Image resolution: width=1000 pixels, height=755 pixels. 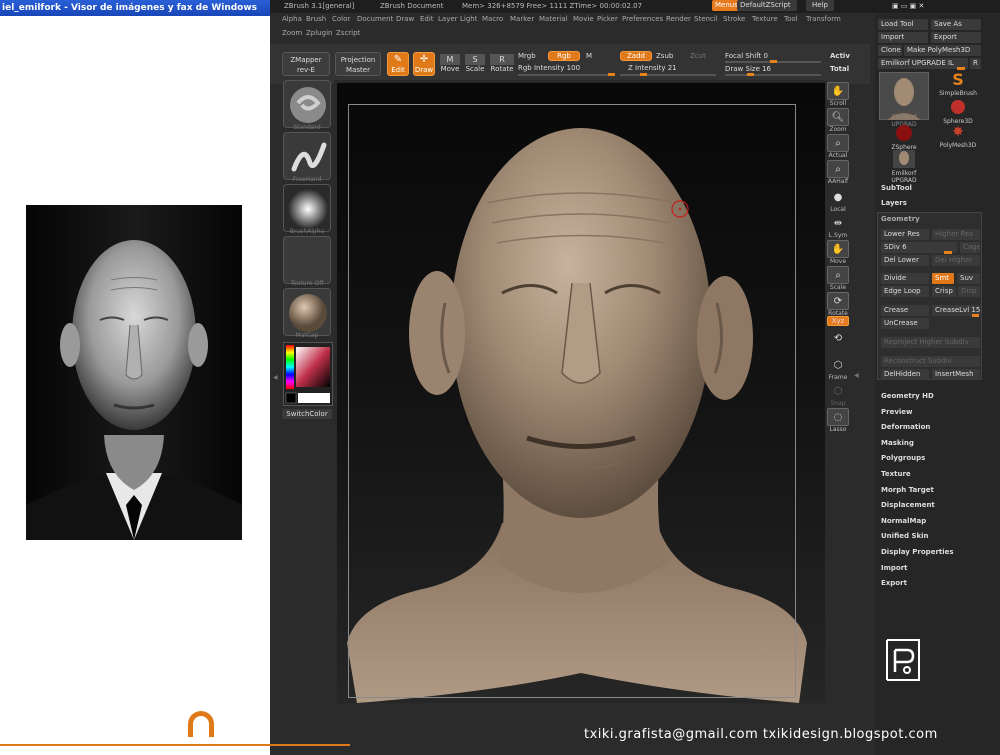 What do you see at coordinates (896, 188) in the screenshot?
I see `subtool-section: SubTool` at bounding box center [896, 188].